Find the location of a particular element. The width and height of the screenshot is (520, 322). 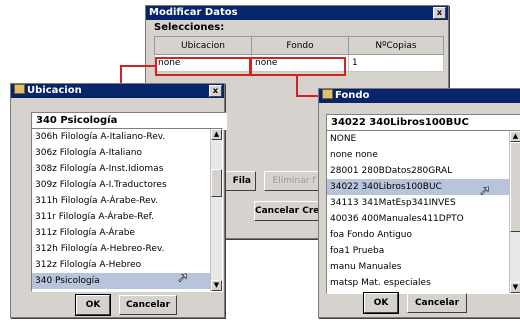

column-header-fondo: Fondo is located at coordinates (300, 45).